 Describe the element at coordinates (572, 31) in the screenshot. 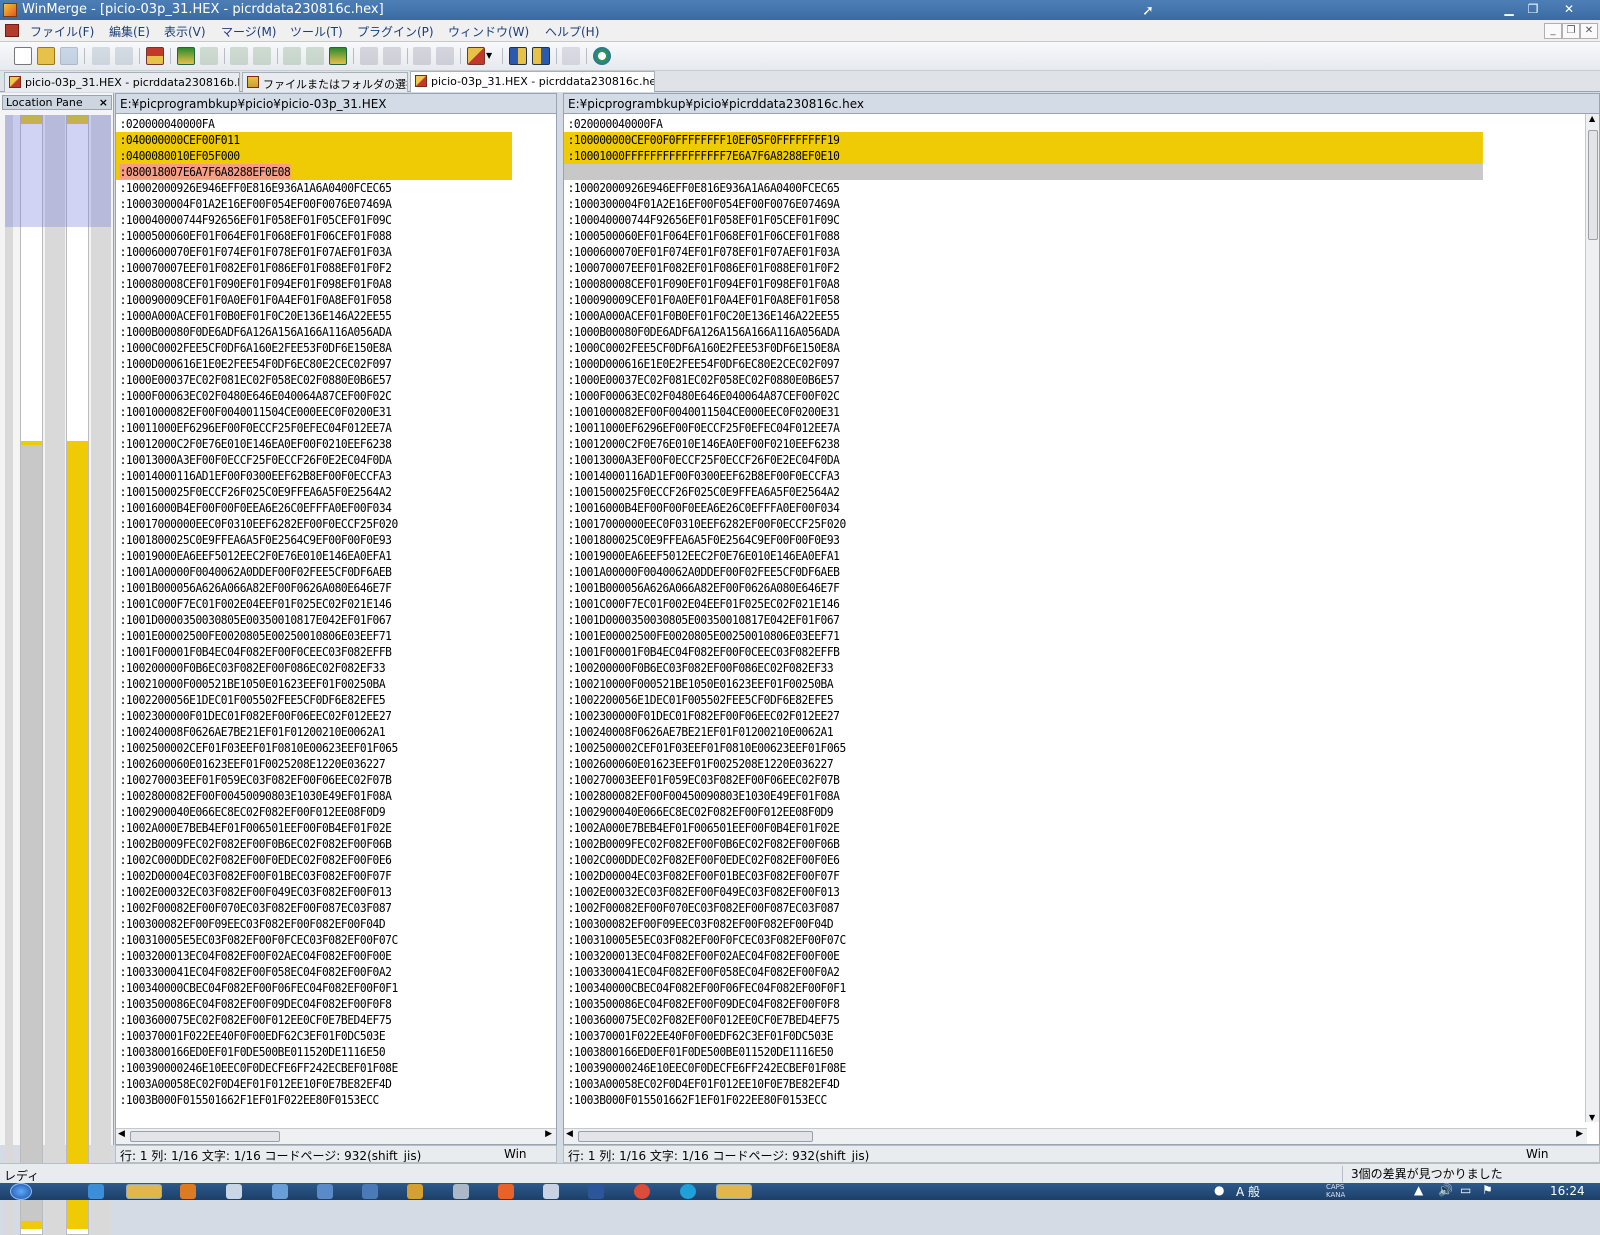

I see `menu-help: ヘルプ(H)` at that location.